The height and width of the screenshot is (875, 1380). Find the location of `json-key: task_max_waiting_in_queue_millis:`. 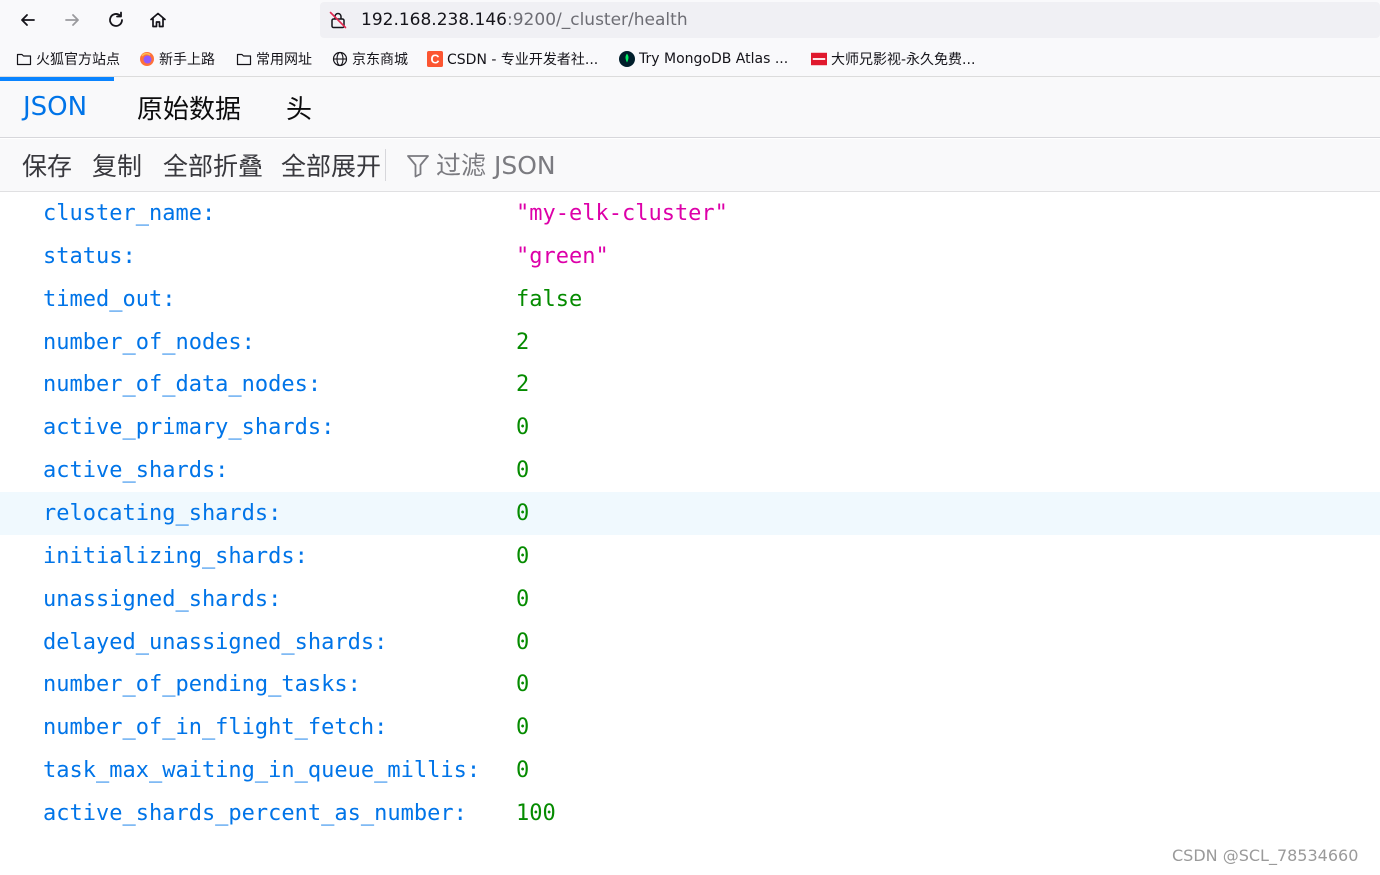

json-key: task_max_waiting_in_queue_millis: is located at coordinates (262, 770).